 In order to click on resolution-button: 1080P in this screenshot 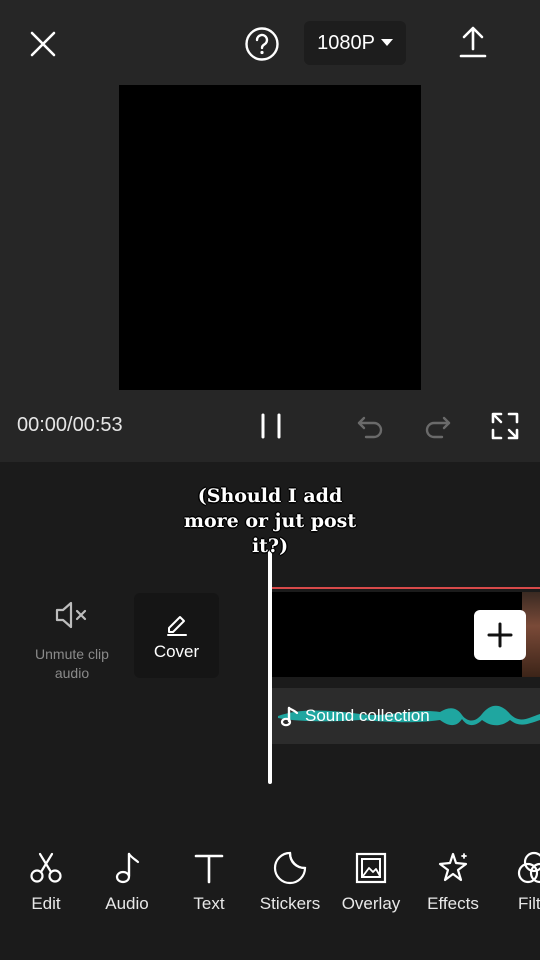, I will do `click(355, 43)`.